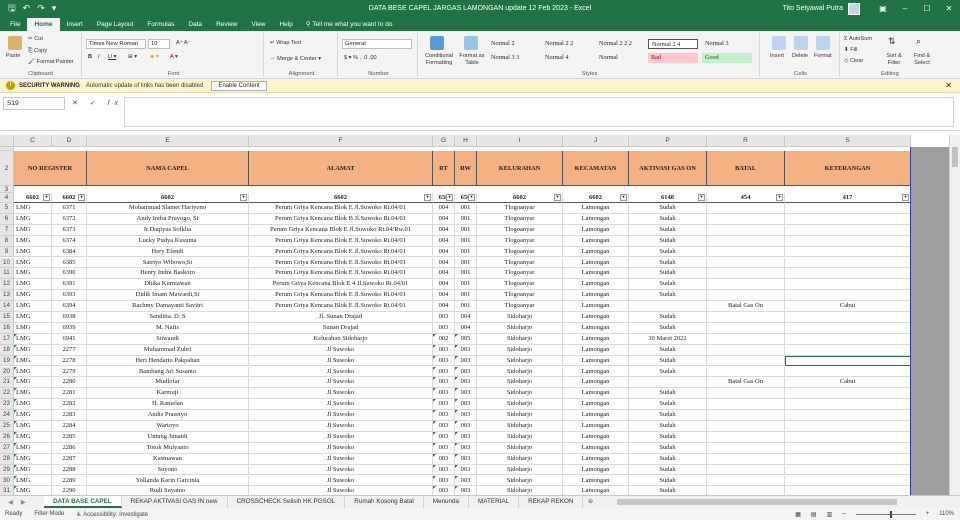  Describe the element at coordinates (132, 57) in the screenshot. I see `borders-icon: ⊞ ▾` at that location.